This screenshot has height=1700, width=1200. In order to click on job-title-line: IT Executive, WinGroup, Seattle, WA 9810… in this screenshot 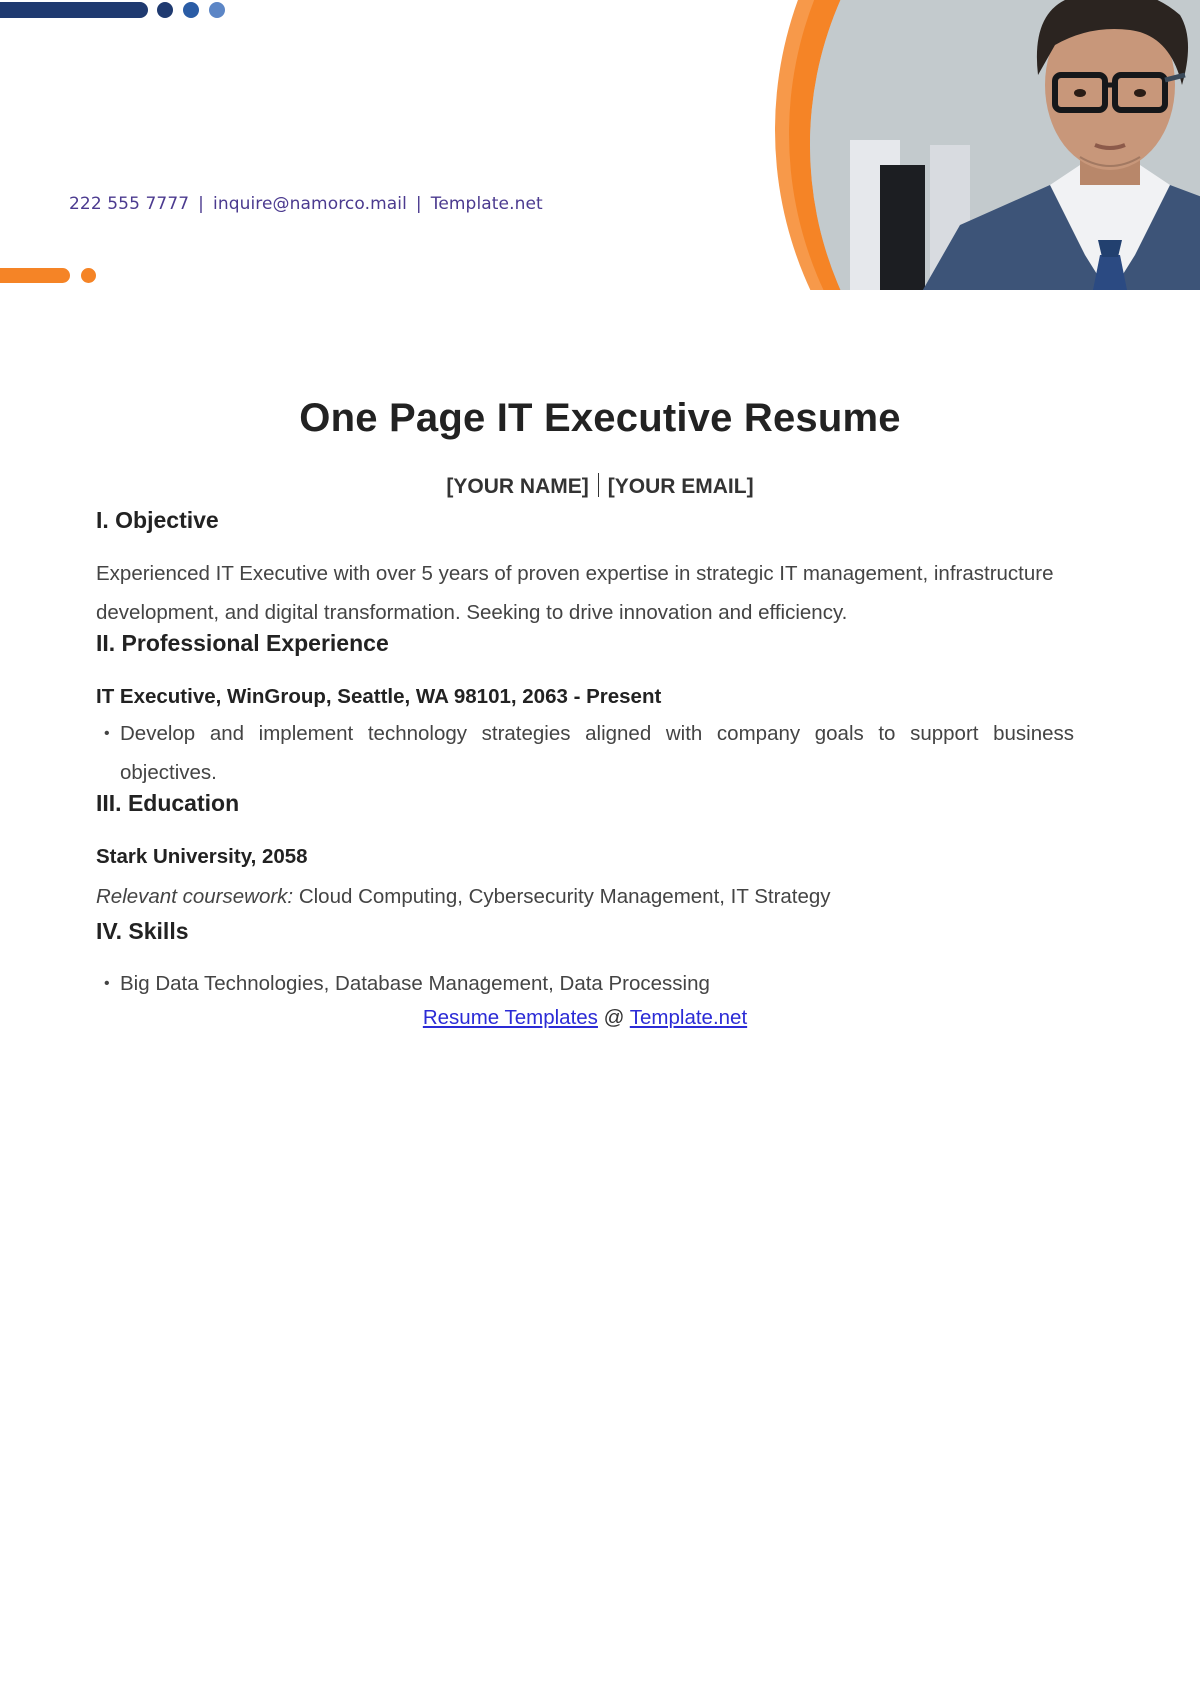, I will do `click(379, 696)`.